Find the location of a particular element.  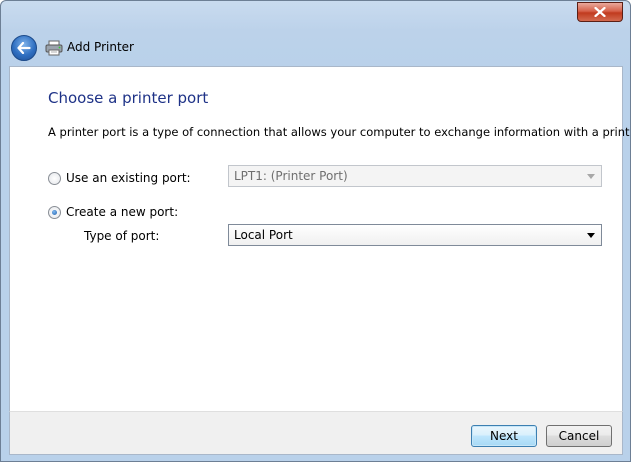

port-type-value: Local Port is located at coordinates (263, 235).